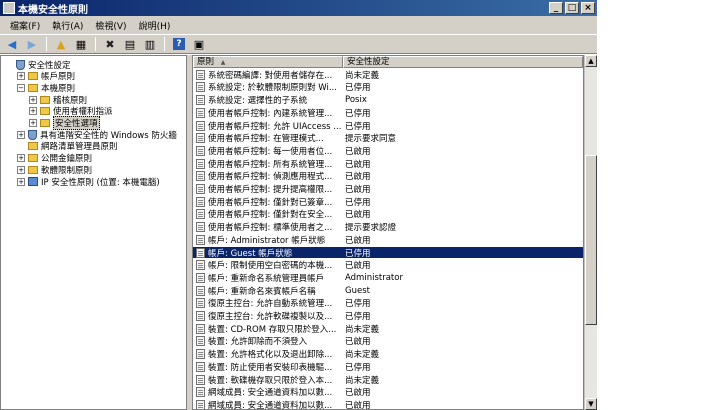  I want to click on policy-row: 裝置: 允許卸除而不須登入 已啟用, so click(388, 342).